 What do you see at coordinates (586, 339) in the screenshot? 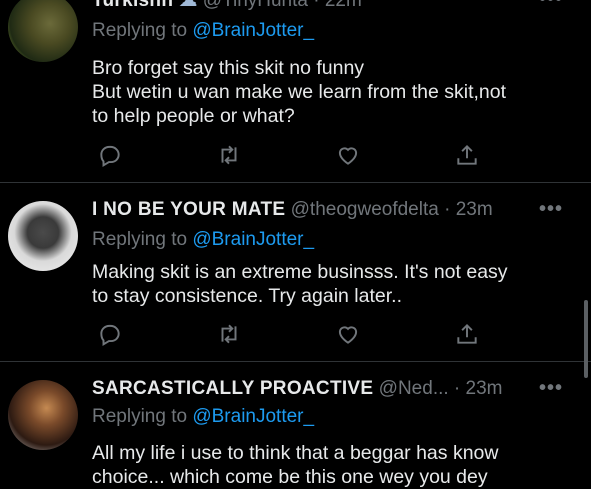
I see `scrollbar-thumb` at bounding box center [586, 339].